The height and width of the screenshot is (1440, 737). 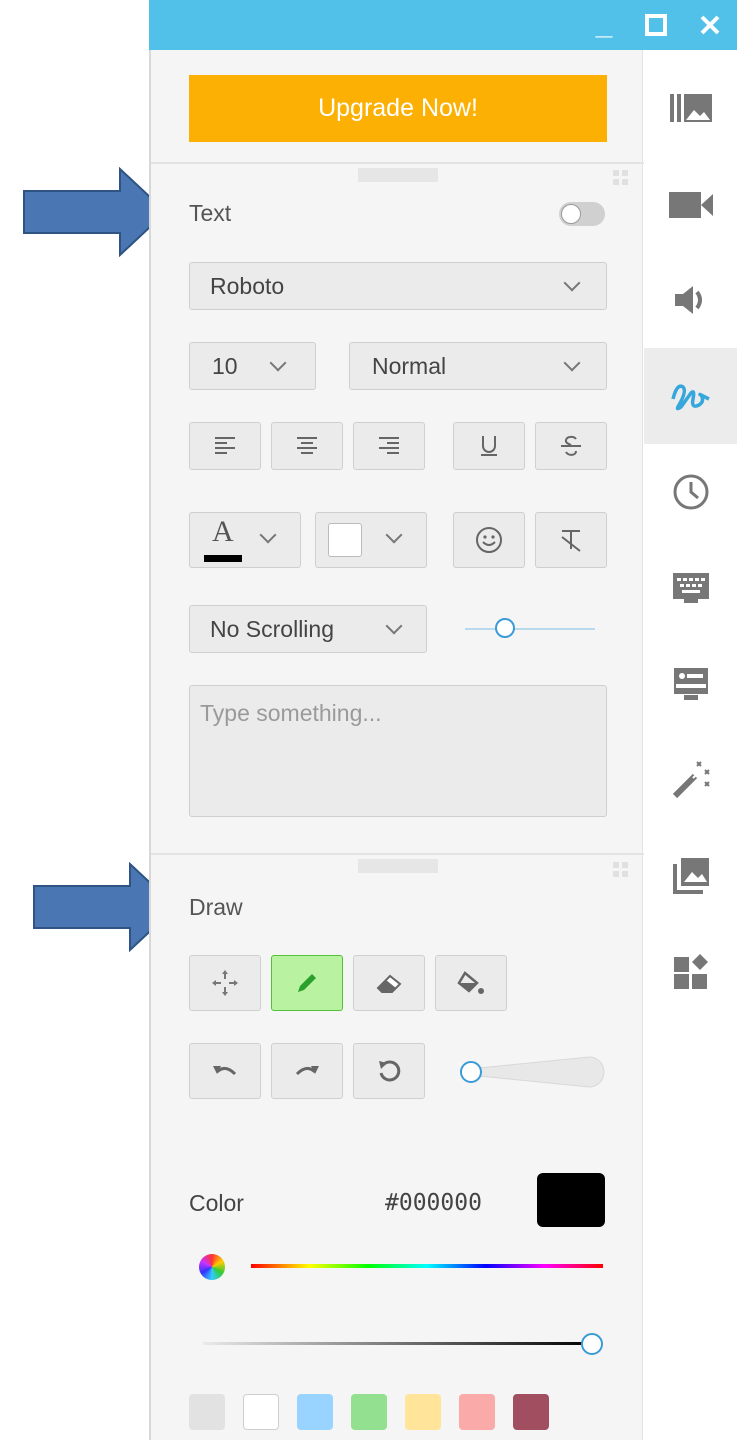 I want to click on color-label: Color, so click(x=216, y=1203).